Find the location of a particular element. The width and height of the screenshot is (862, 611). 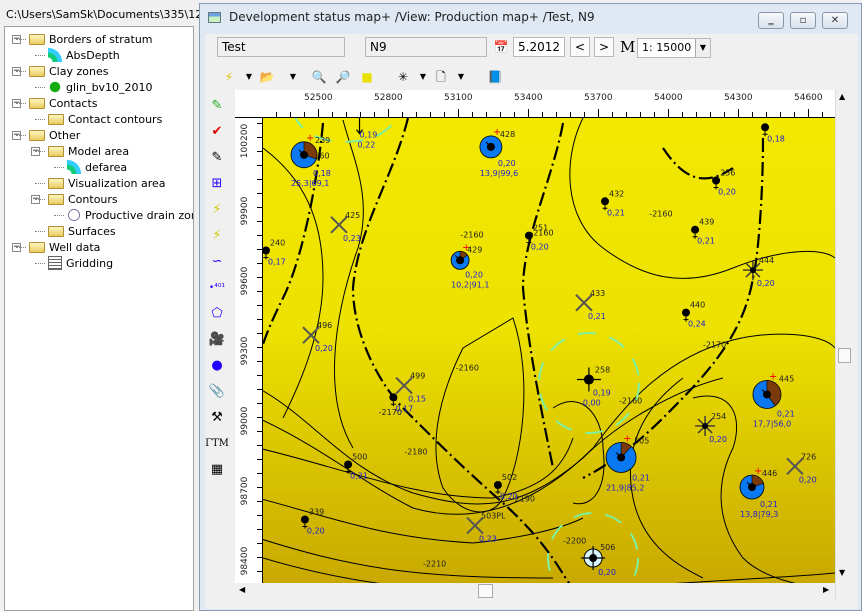

well-428: +4280,2013,9|99,6 is located at coordinates (498, 152).